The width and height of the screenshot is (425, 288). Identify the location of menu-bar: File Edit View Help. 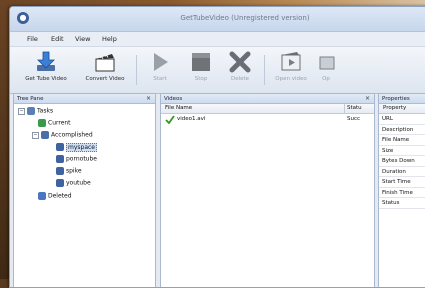
(217, 39).